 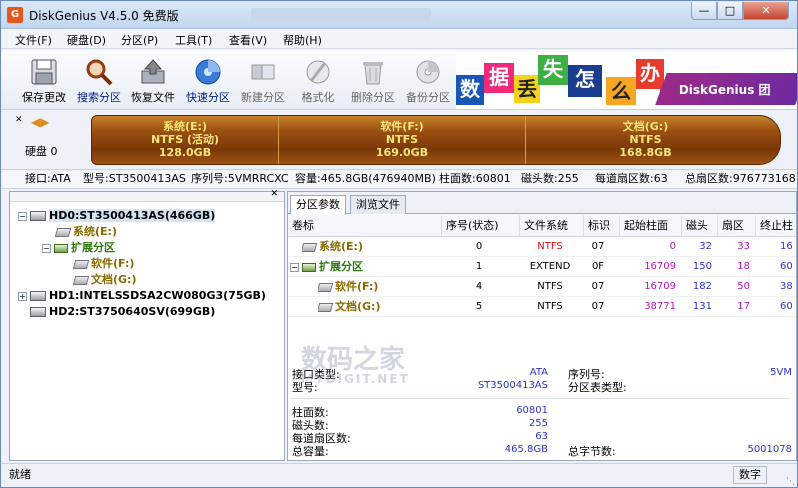 What do you see at coordinates (790, 479) in the screenshot?
I see `resize-grip-icon: ⋱` at bounding box center [790, 479].